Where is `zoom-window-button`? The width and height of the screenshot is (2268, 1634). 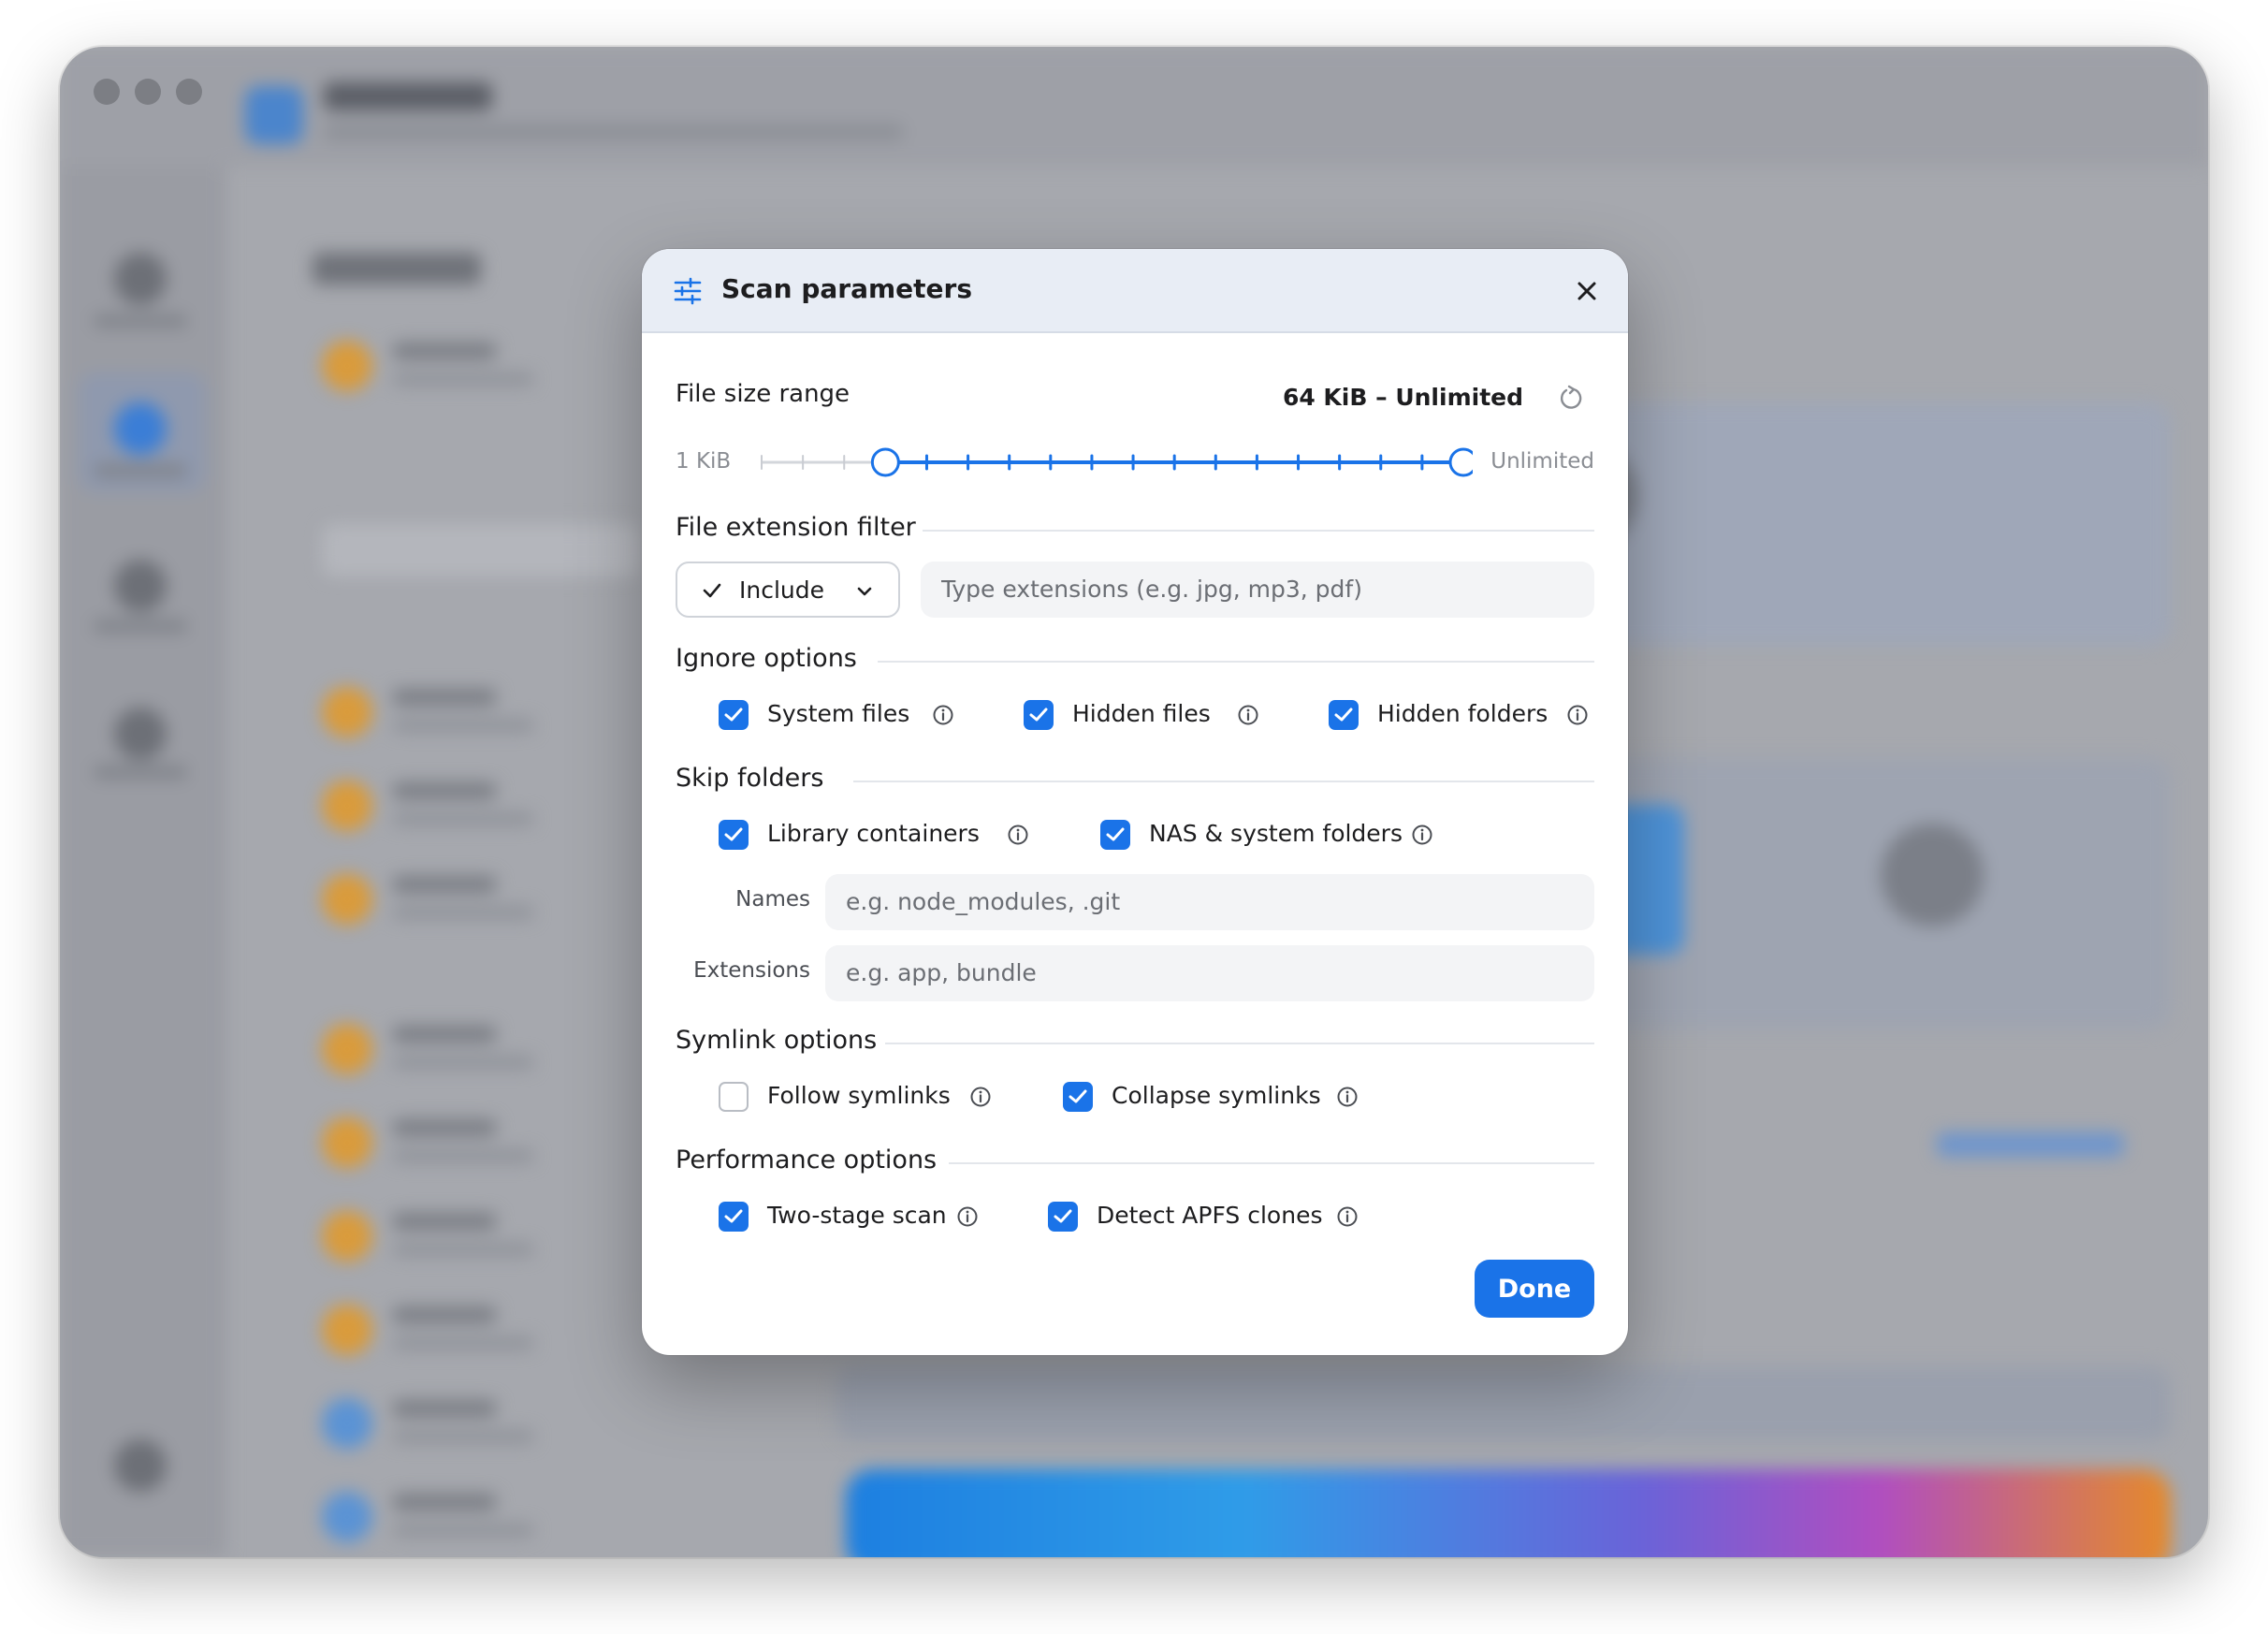 zoom-window-button is located at coordinates (189, 92).